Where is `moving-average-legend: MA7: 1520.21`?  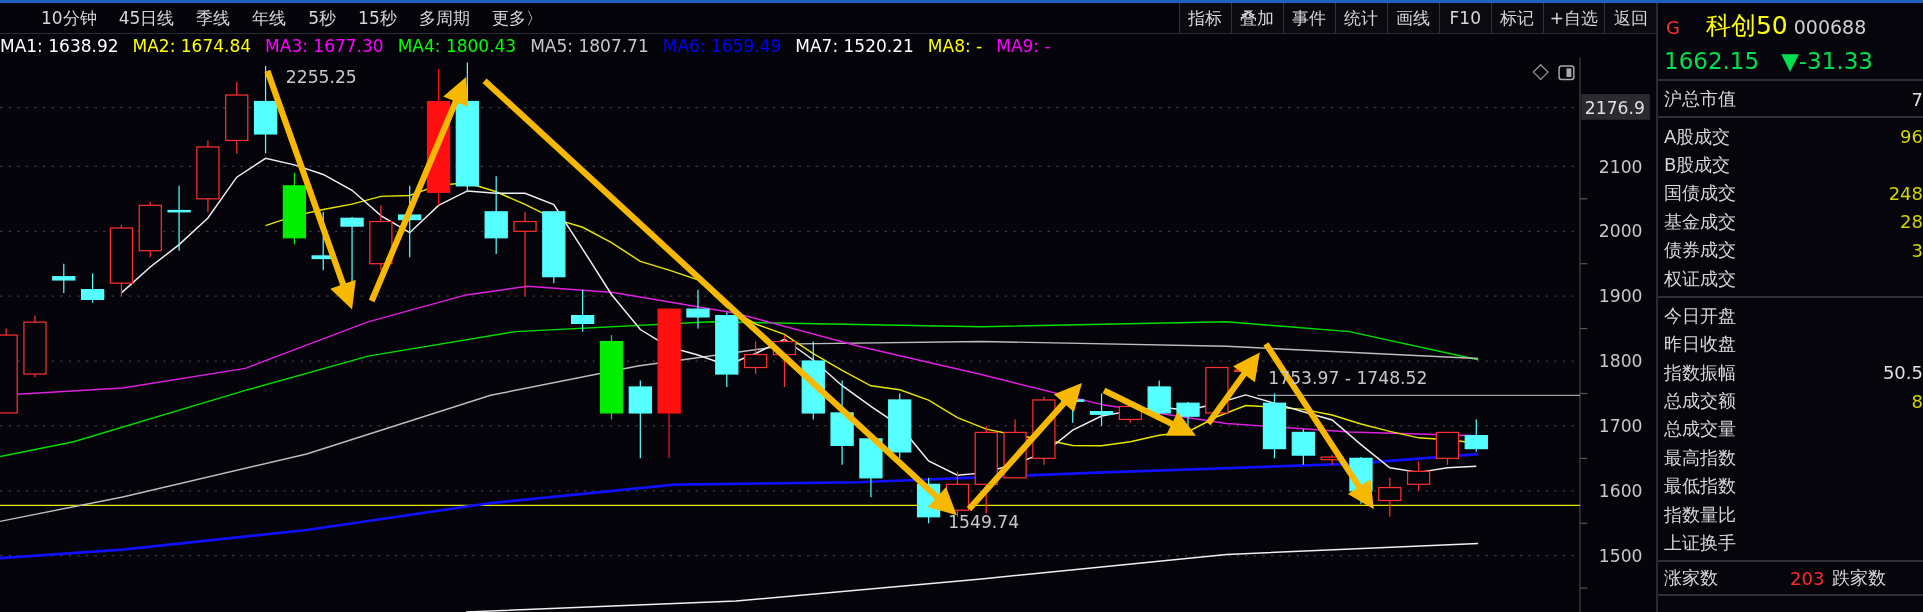
moving-average-legend: MA7: 1520.21 is located at coordinates (854, 46).